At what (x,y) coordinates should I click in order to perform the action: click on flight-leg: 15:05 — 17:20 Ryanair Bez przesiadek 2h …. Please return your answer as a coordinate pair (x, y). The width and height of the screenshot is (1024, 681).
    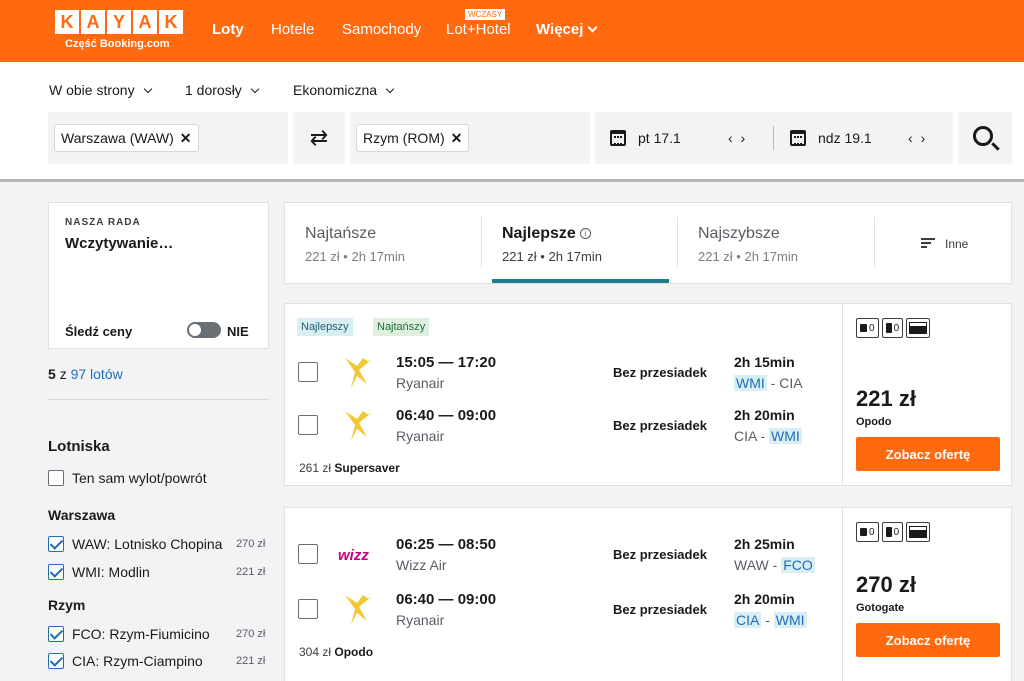
    Looking at the image, I should click on (563, 373).